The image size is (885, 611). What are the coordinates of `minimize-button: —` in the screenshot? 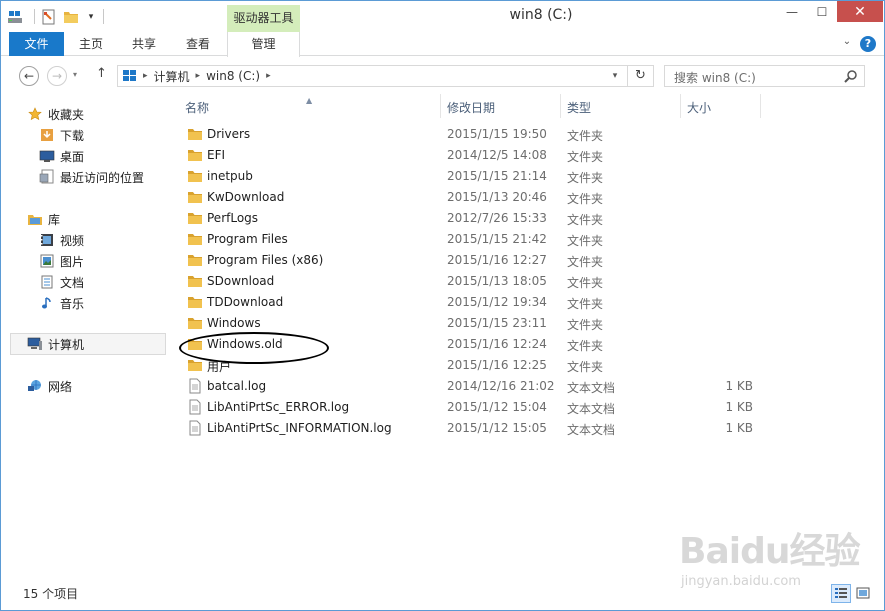 It's located at (792, 11).